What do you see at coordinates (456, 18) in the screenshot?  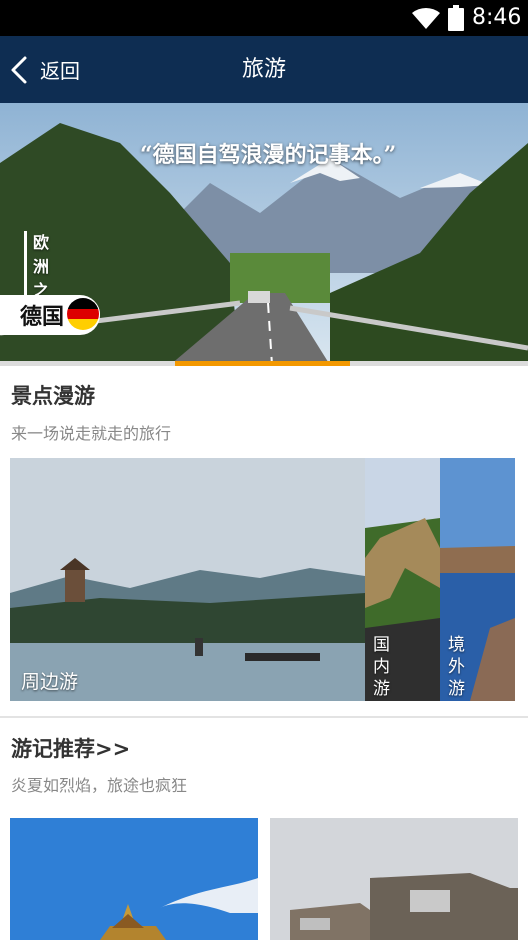 I see `battery-icon` at bounding box center [456, 18].